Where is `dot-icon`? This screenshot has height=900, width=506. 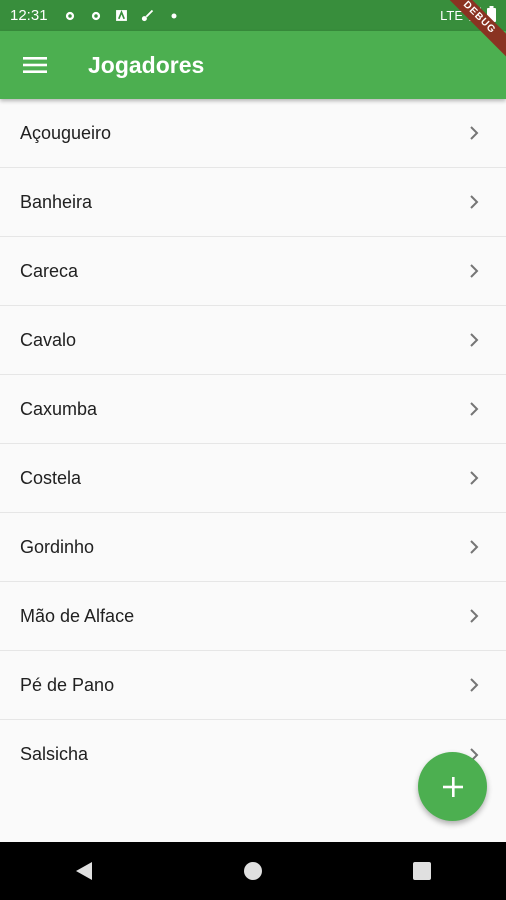
dot-icon is located at coordinates (174, 16).